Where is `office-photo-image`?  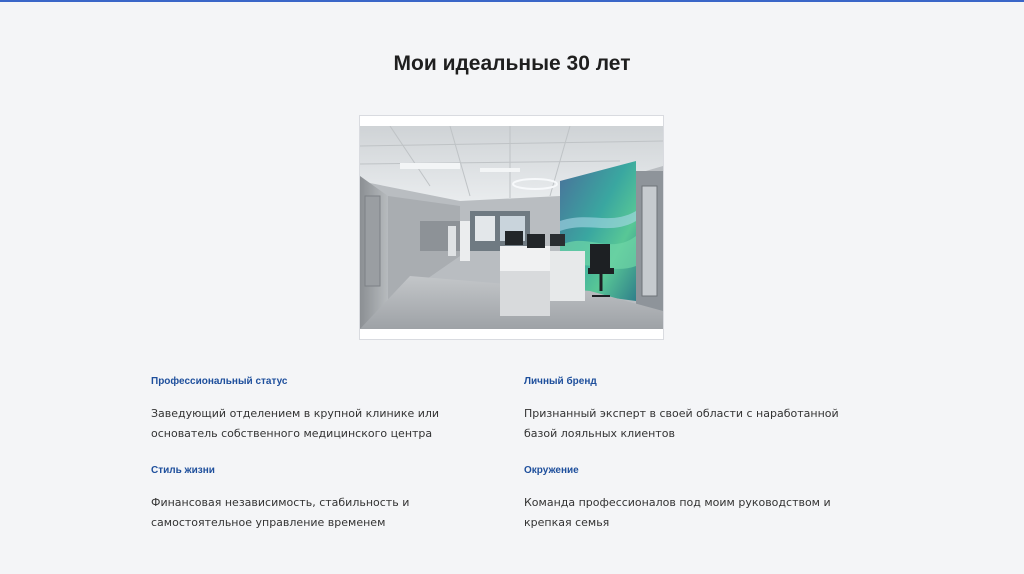 office-photo-image is located at coordinates (511, 227).